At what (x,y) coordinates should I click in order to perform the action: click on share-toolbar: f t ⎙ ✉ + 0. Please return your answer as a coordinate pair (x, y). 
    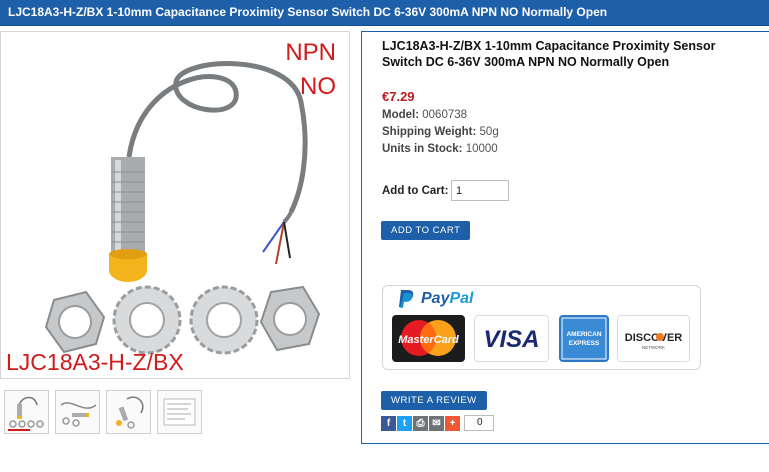
    Looking at the image, I should click on (437, 423).